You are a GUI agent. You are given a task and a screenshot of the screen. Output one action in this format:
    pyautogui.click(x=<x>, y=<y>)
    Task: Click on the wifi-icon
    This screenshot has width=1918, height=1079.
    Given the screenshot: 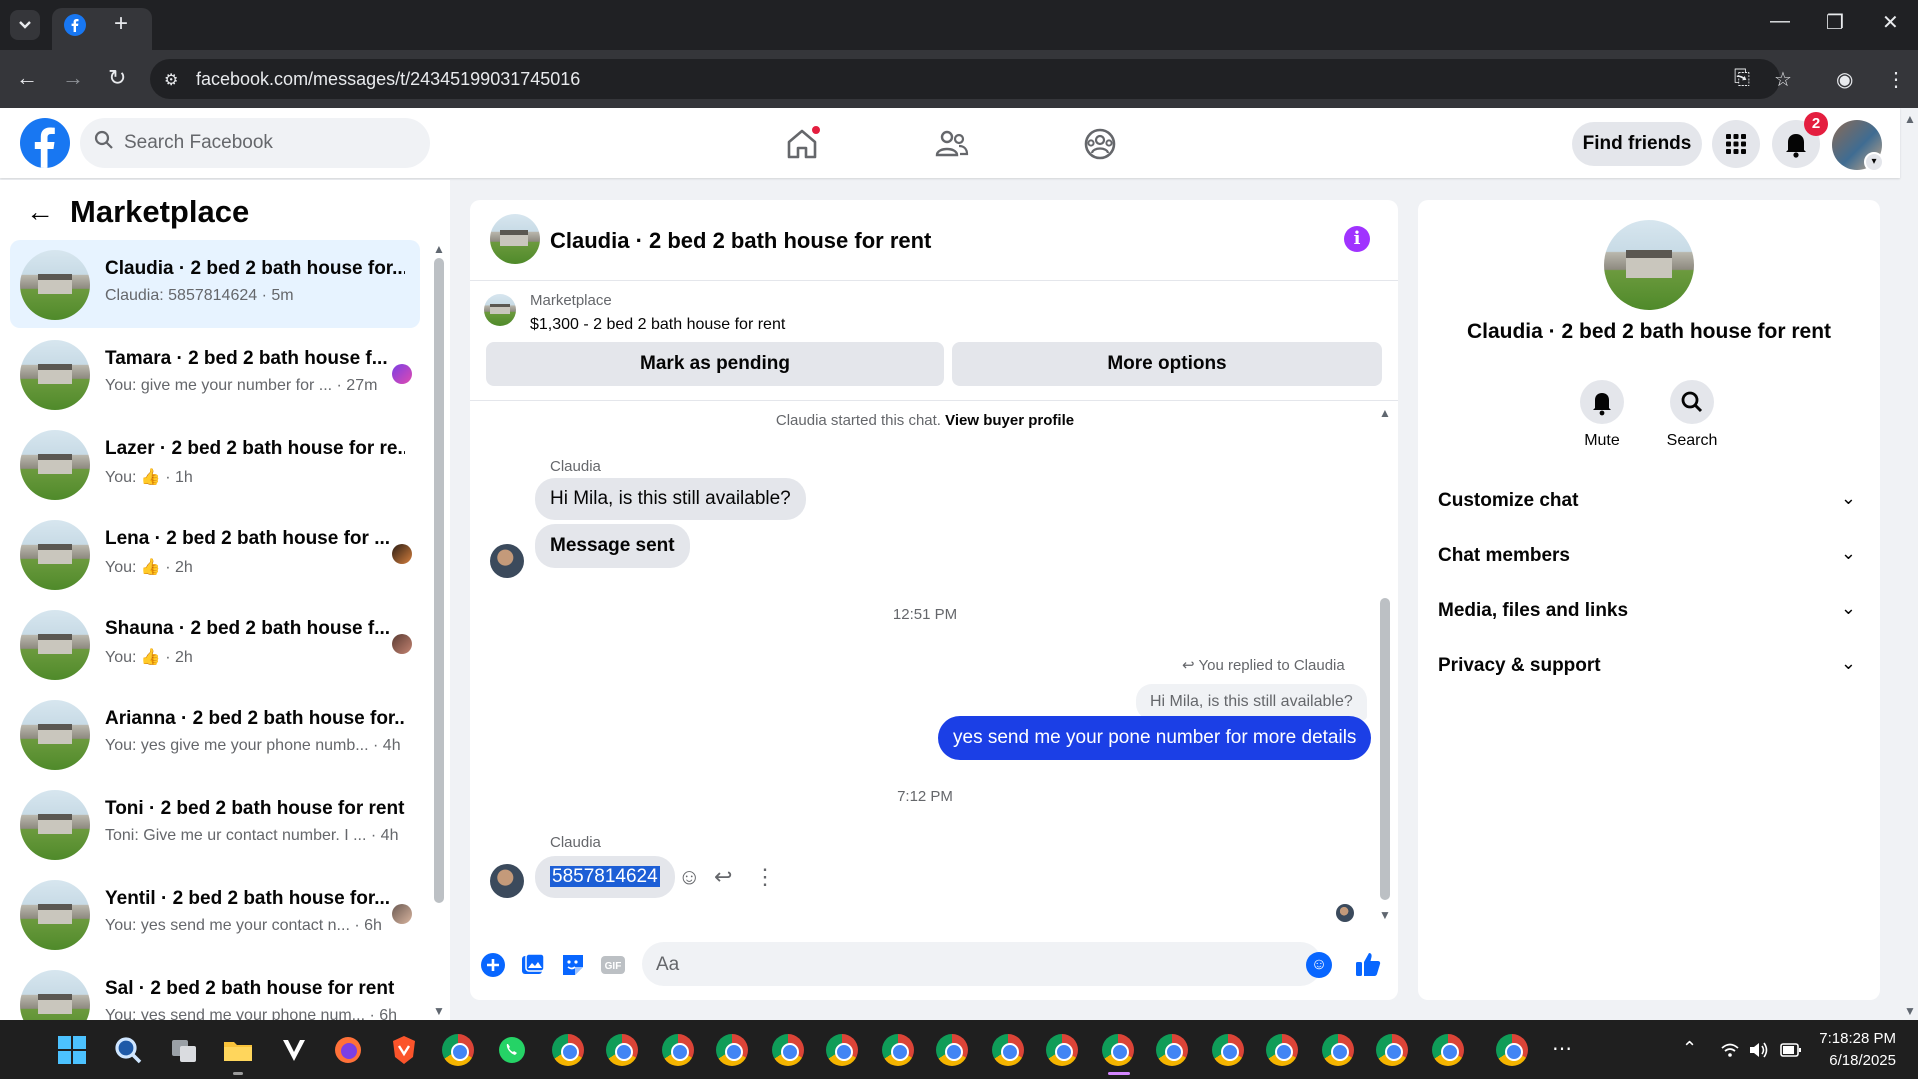 What is the action you would take?
    pyautogui.click(x=1730, y=1050)
    